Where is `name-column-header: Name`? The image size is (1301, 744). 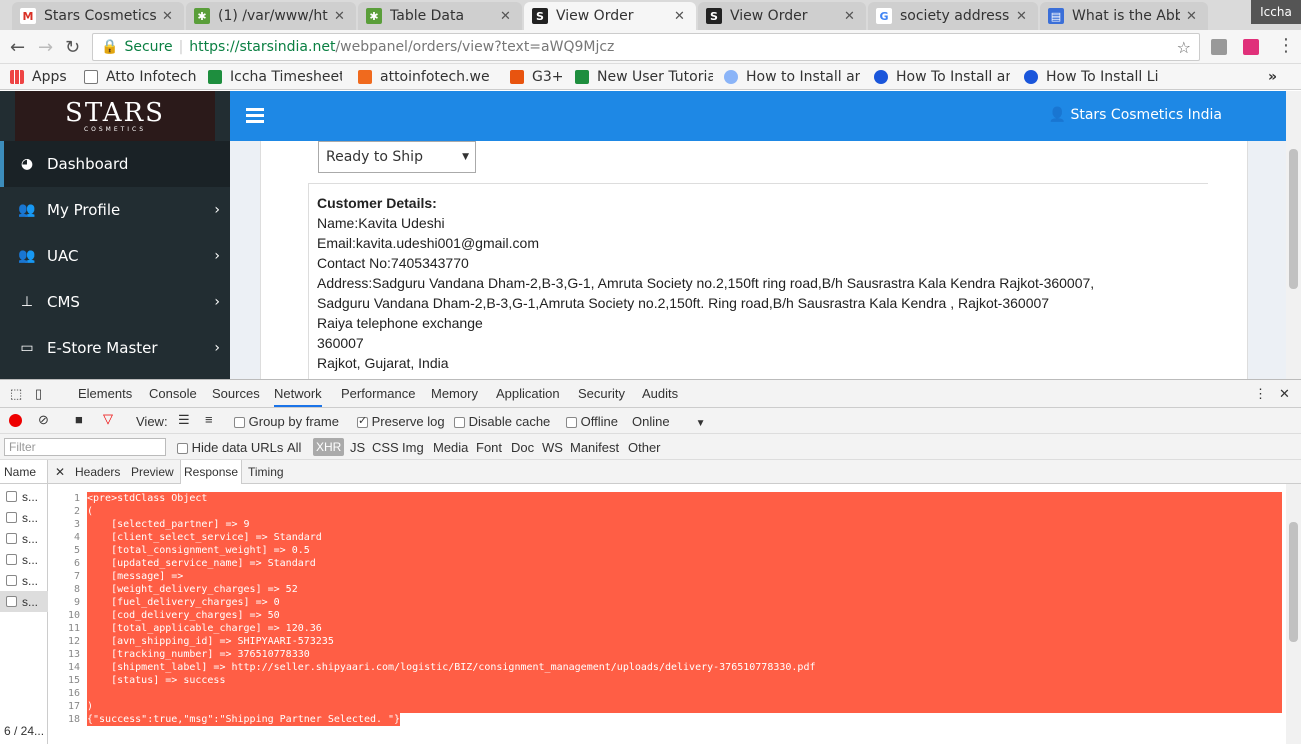 name-column-header: Name is located at coordinates (24, 472).